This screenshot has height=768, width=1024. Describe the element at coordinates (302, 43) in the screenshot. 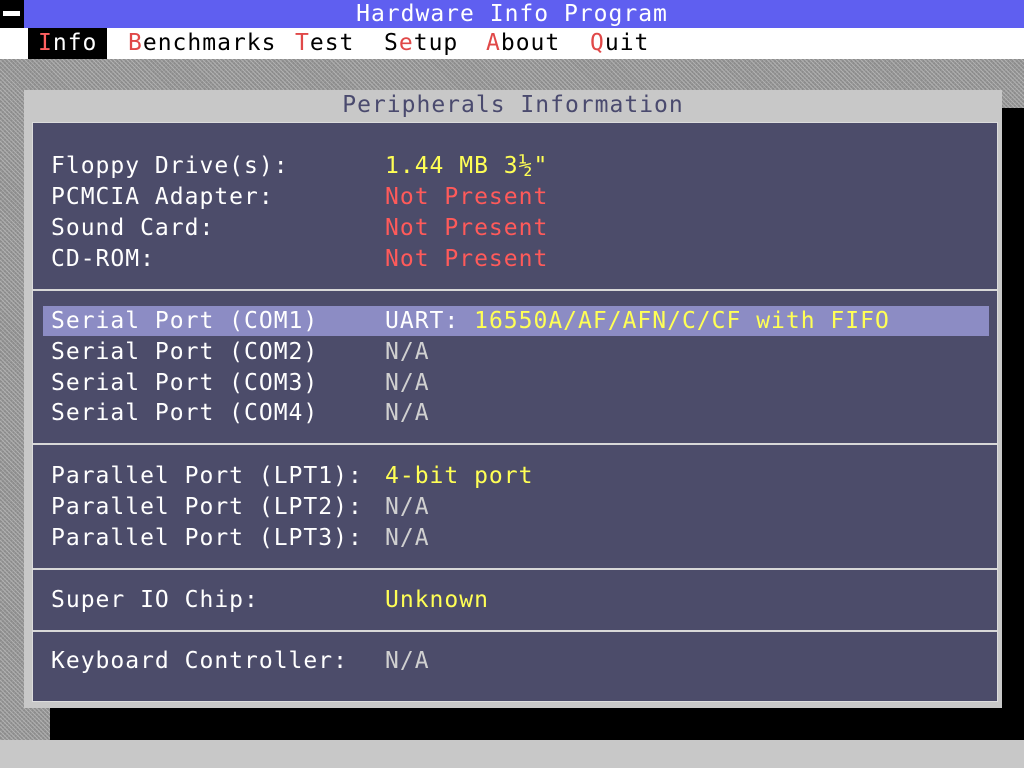

I see `menu-test-hotkey: T` at that location.